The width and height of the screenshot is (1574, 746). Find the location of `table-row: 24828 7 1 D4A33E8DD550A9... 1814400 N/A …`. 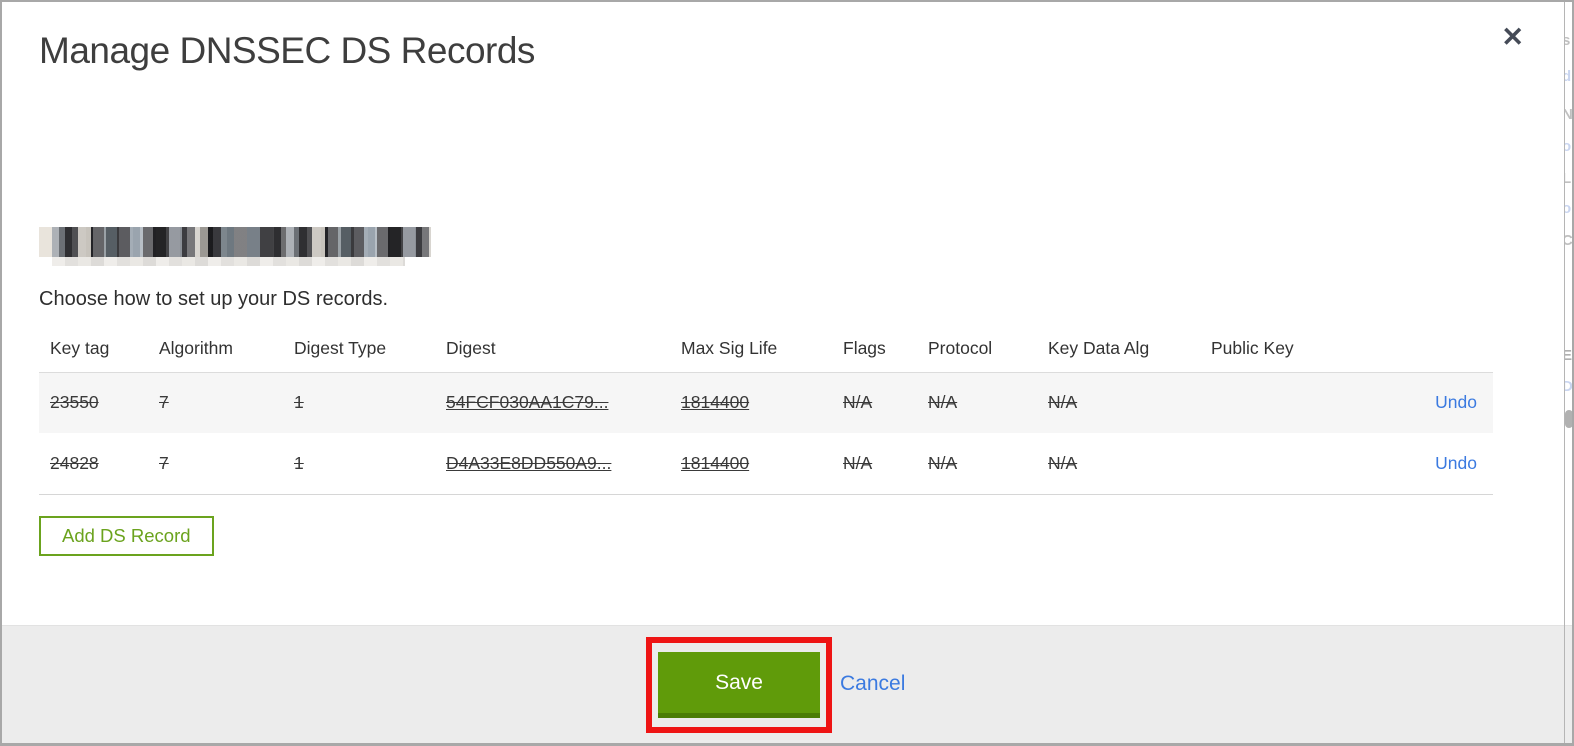

table-row: 24828 7 1 D4A33E8DD550A9... 1814400 N/A … is located at coordinates (766, 463).